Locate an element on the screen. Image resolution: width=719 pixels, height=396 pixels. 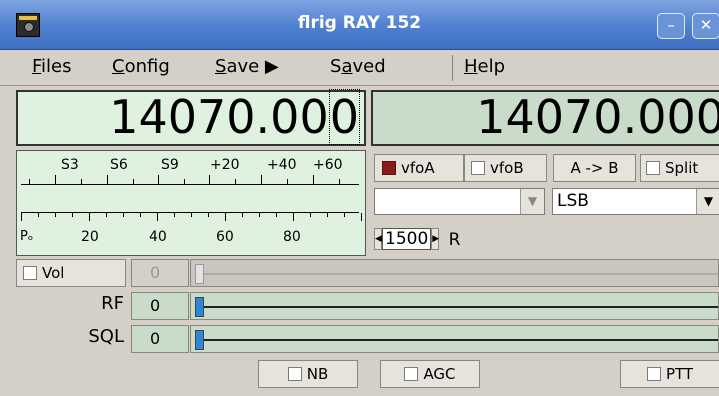
rf-slider-track is located at coordinates (459, 307).